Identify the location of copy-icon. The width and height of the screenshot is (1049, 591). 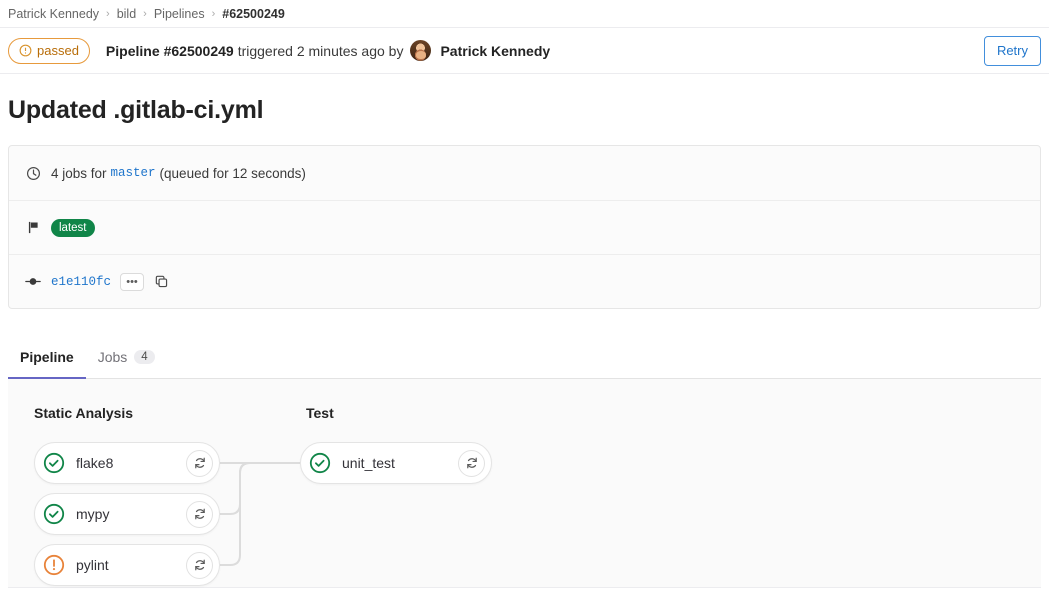
(161, 281).